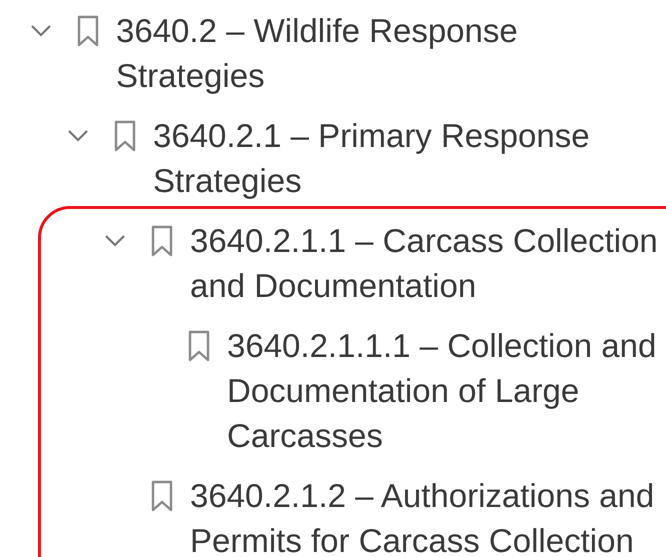  I want to click on bookmark-title: 3640.2 – Wildlife Response Strategies, so click(385, 53).